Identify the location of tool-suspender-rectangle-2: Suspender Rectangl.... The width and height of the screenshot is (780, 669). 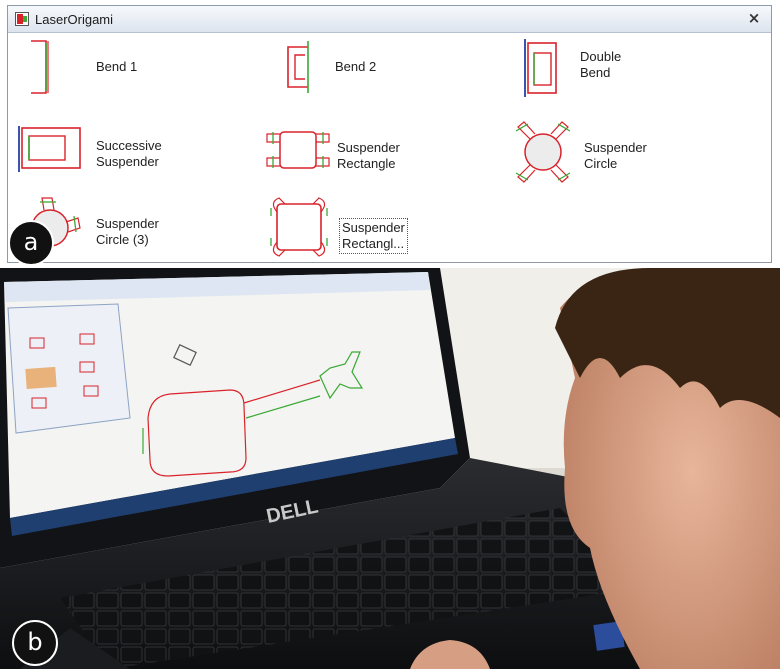
(380, 225).